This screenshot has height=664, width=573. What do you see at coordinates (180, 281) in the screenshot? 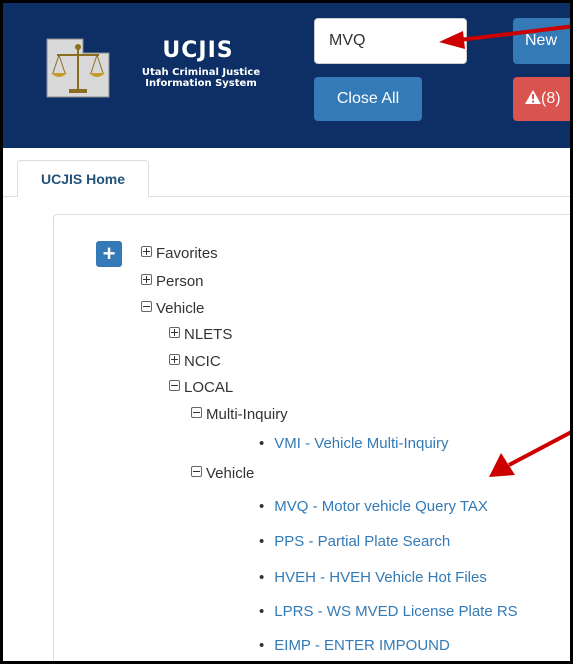
I see `tree-node-person-label: Person` at bounding box center [180, 281].